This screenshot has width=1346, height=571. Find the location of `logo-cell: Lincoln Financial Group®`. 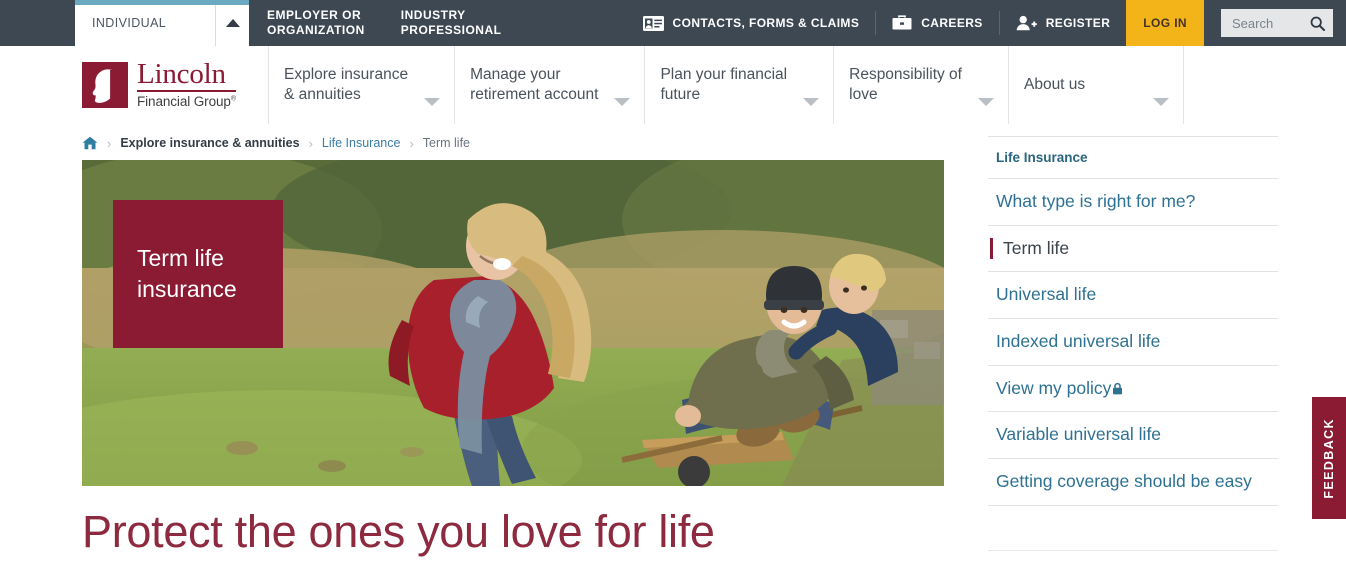

logo-cell: Lincoln Financial Group® is located at coordinates (175, 84).